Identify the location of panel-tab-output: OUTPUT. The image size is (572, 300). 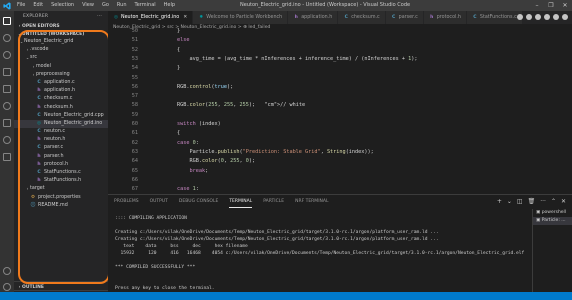
(159, 201).